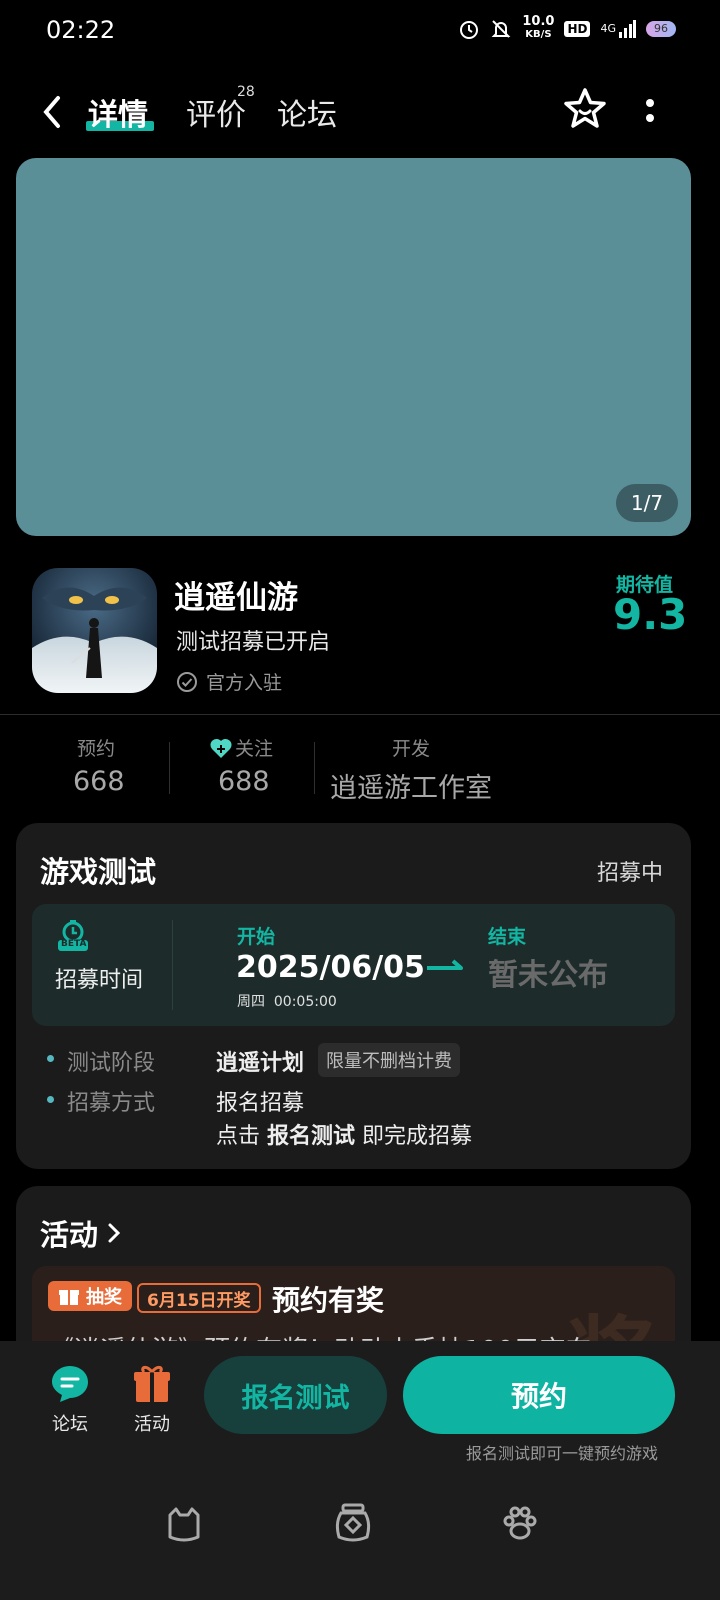  What do you see at coordinates (411, 749) in the screenshot?
I see `stat-dev-label: 开发` at bounding box center [411, 749].